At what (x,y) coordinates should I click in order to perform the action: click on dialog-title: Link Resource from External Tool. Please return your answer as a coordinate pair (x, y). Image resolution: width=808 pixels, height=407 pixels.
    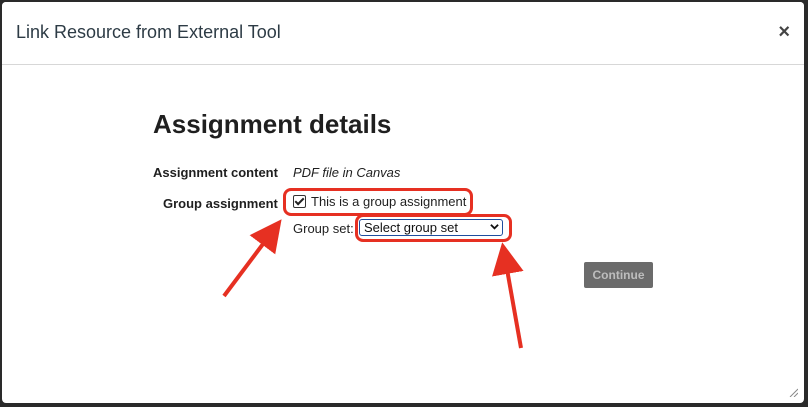
    Looking at the image, I should click on (148, 32).